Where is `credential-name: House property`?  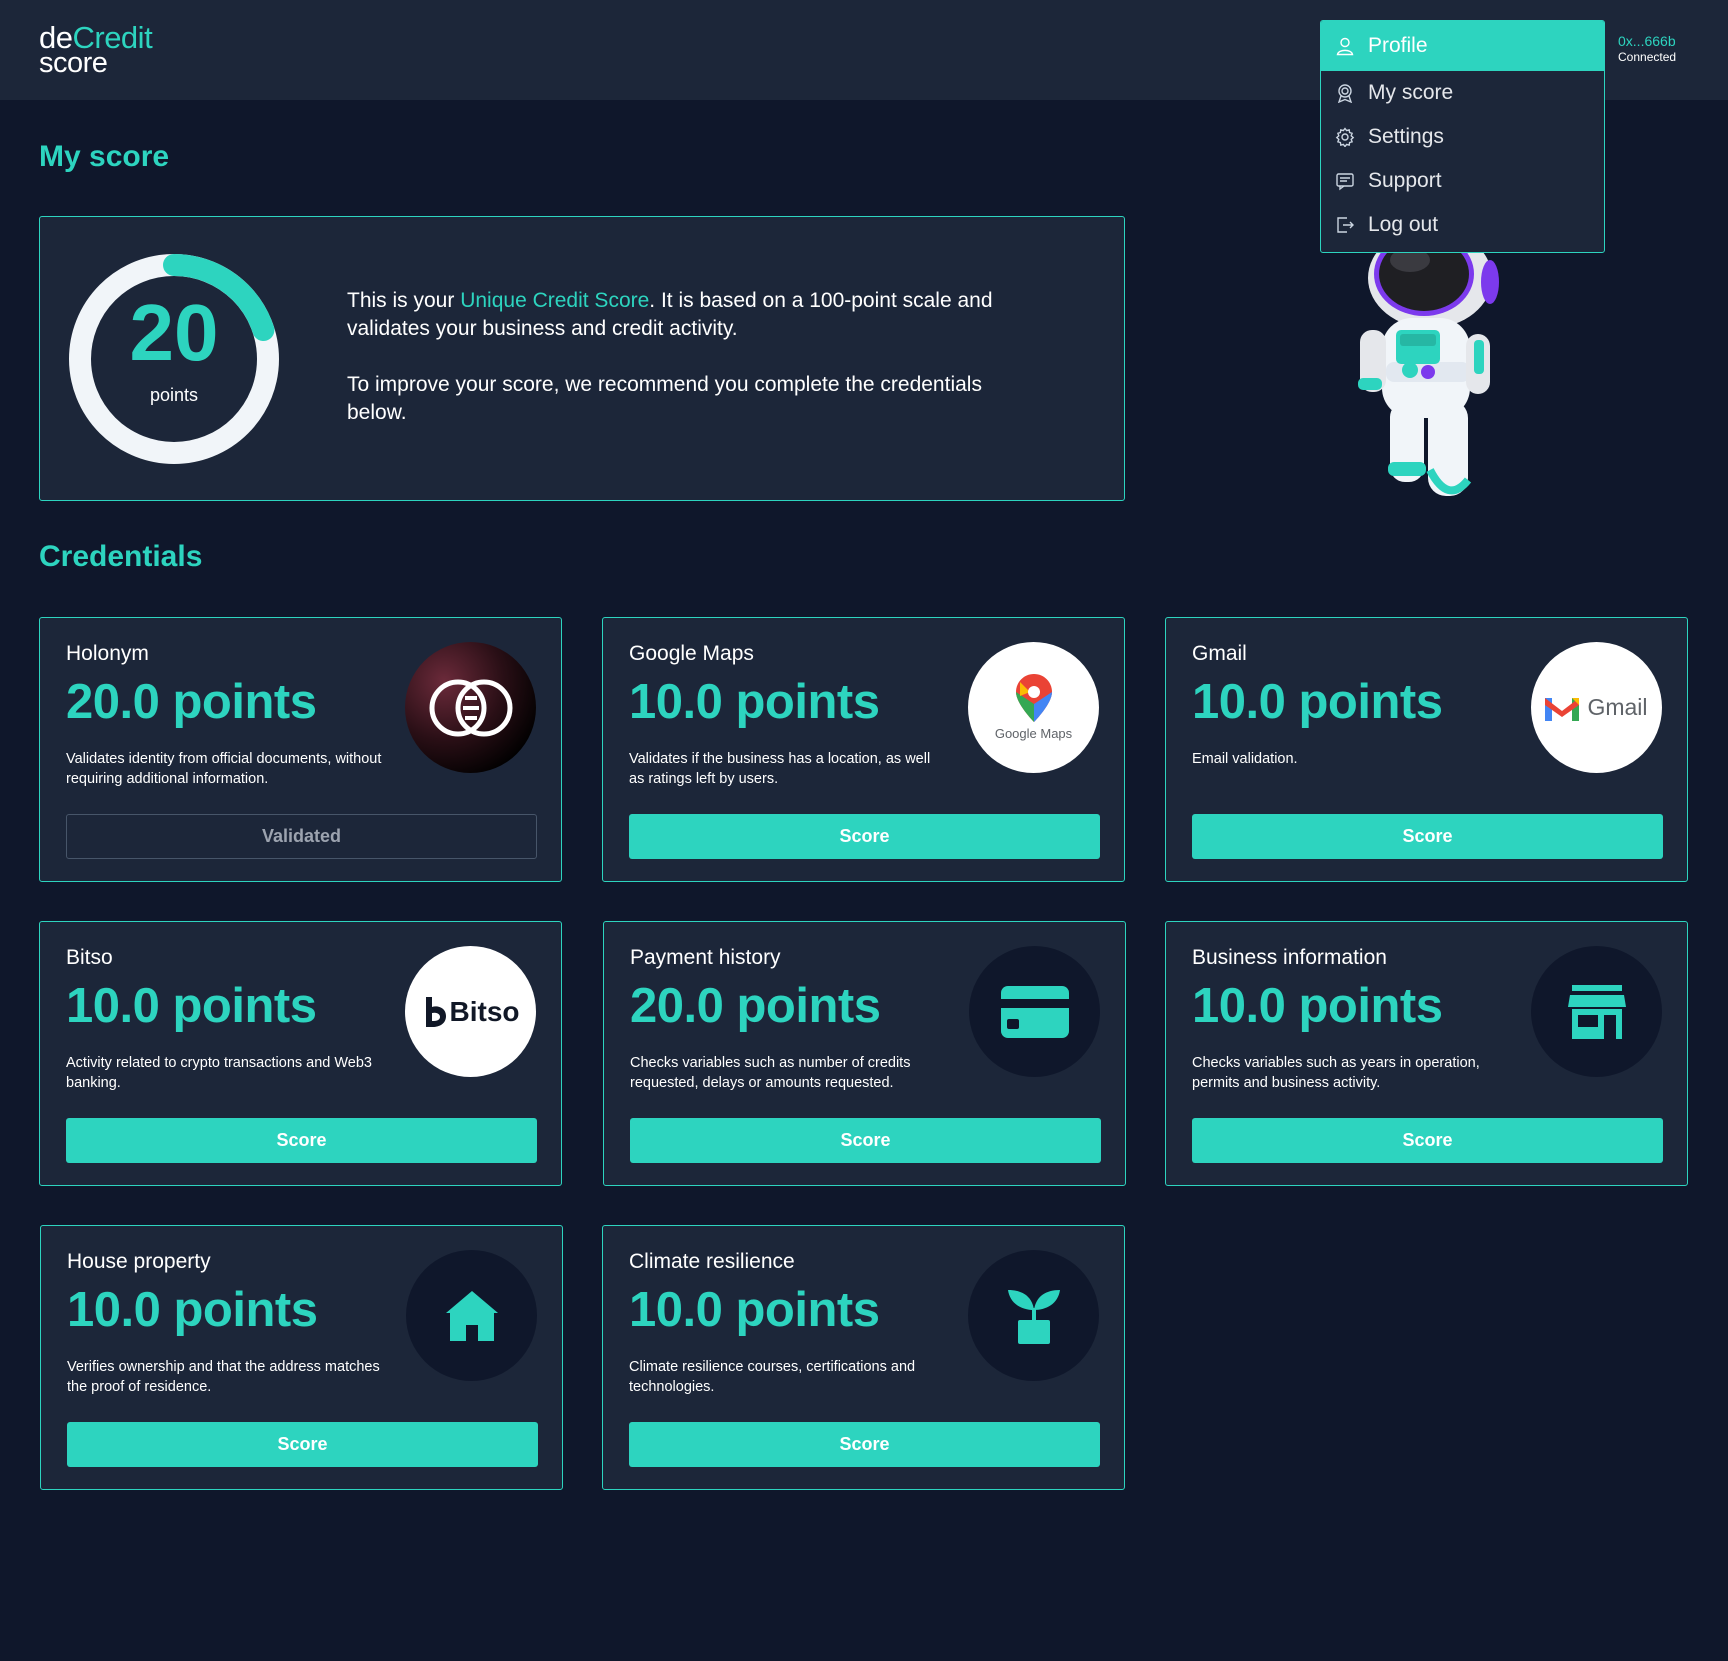 credential-name: House property is located at coordinates (139, 1261).